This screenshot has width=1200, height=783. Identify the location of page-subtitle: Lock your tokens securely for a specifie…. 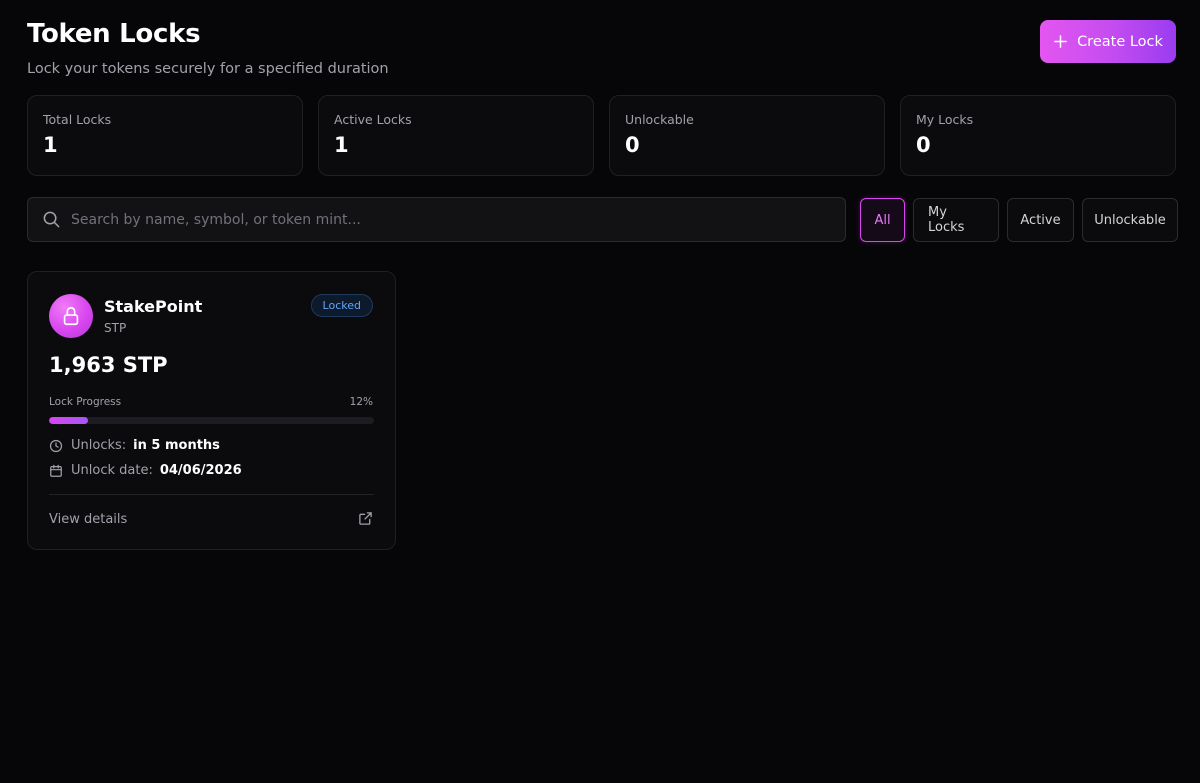
(208, 69).